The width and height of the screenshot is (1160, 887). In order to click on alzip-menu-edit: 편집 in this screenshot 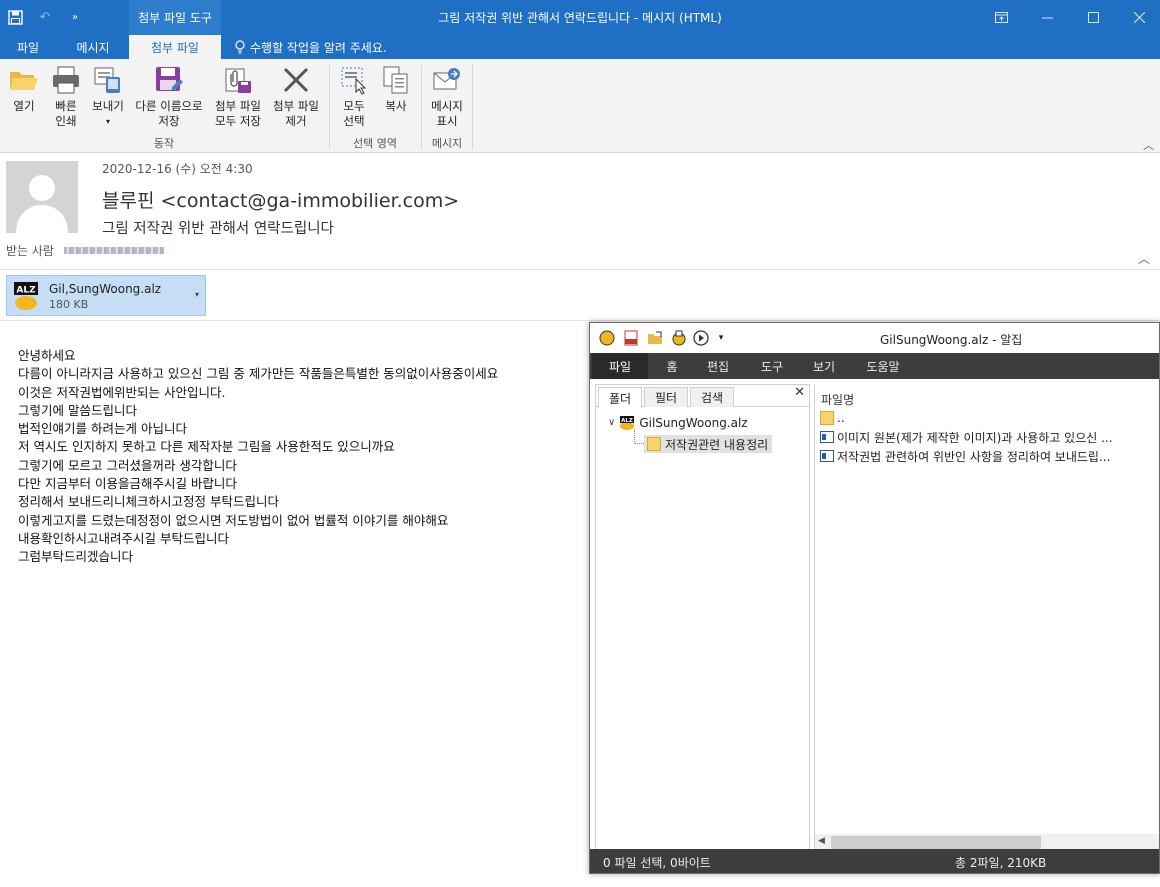, I will do `click(718, 366)`.